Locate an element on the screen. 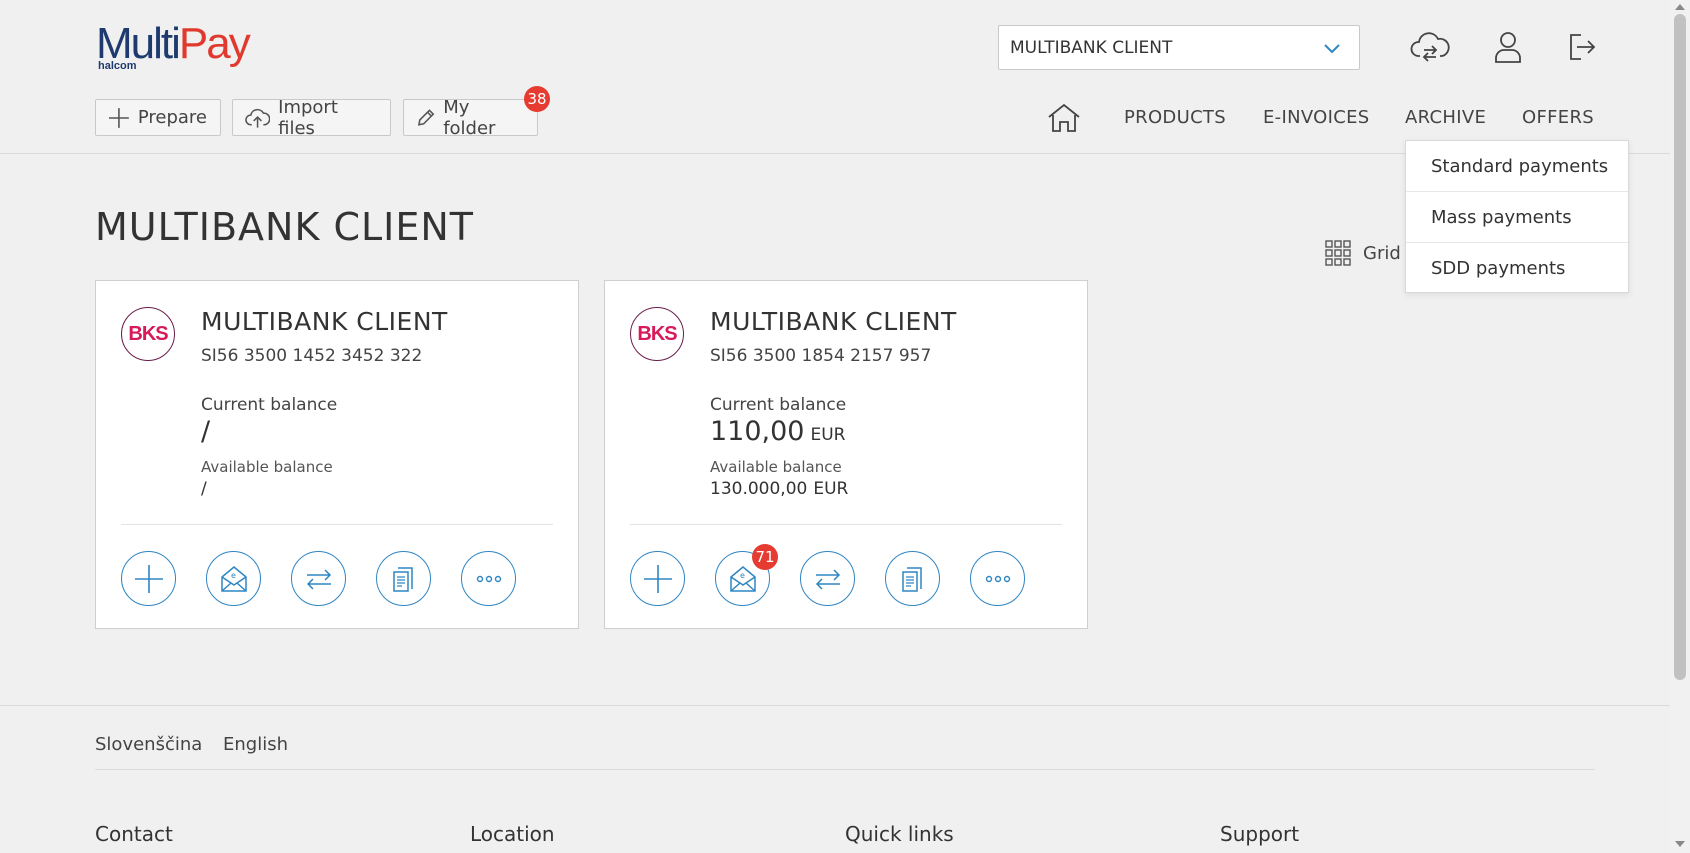 This screenshot has width=1690, height=853. page-title: MULTIBANK CLIENT is located at coordinates (285, 227).